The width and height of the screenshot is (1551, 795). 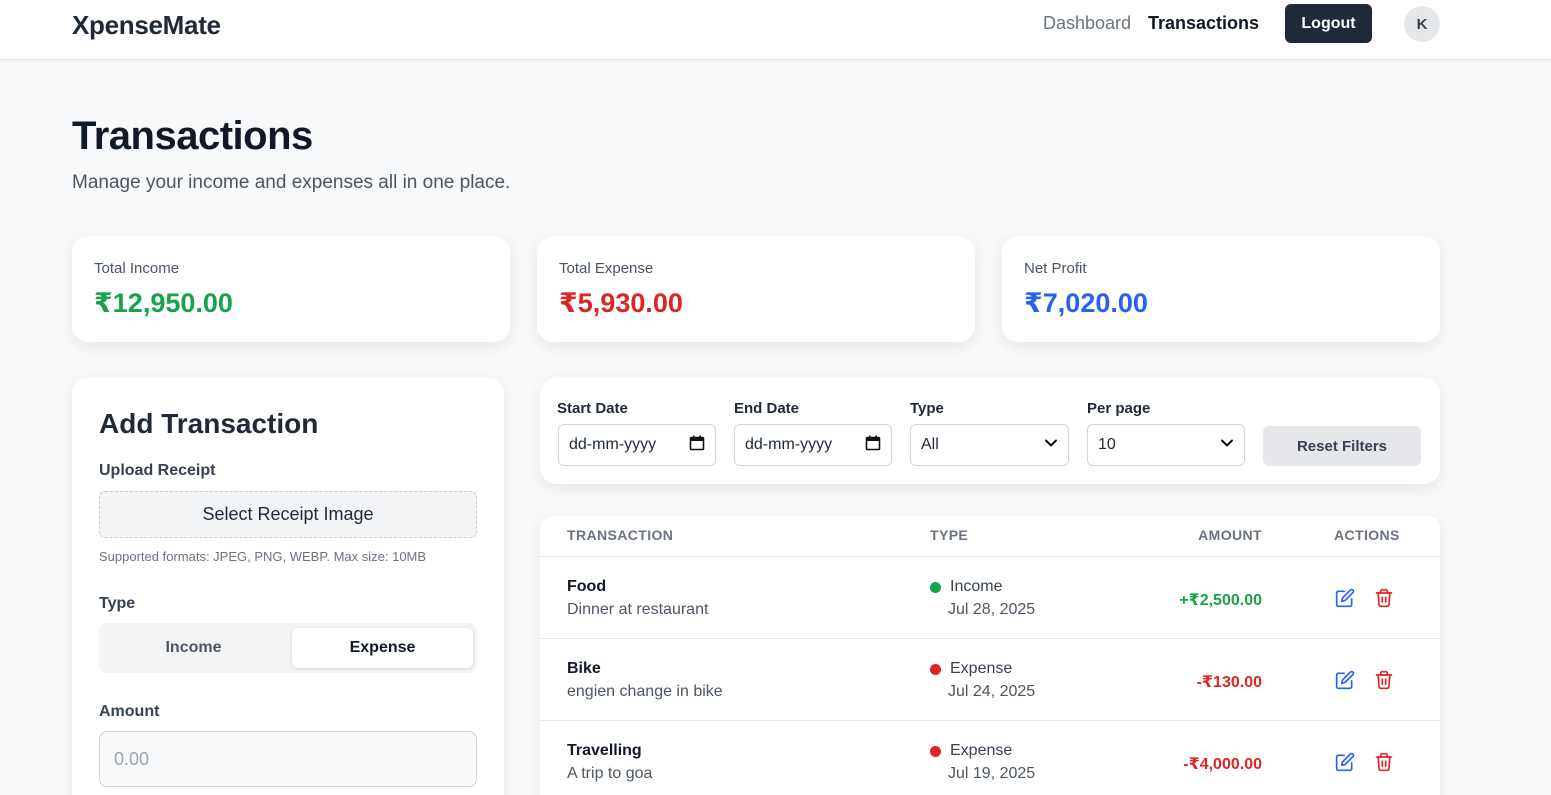 I want to click on type-filter-select: All, so click(x=989, y=445).